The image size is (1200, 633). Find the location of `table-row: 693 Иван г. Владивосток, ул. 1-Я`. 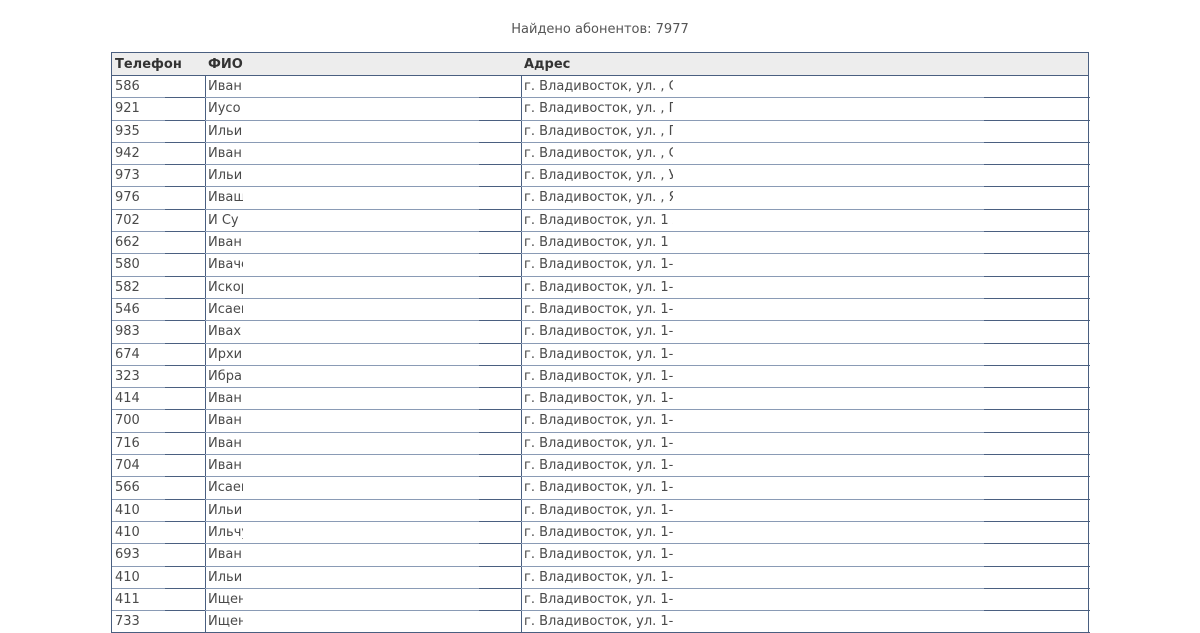

table-row: 693 Иван г. Владивосток, ул. 1-Я is located at coordinates (601, 555).